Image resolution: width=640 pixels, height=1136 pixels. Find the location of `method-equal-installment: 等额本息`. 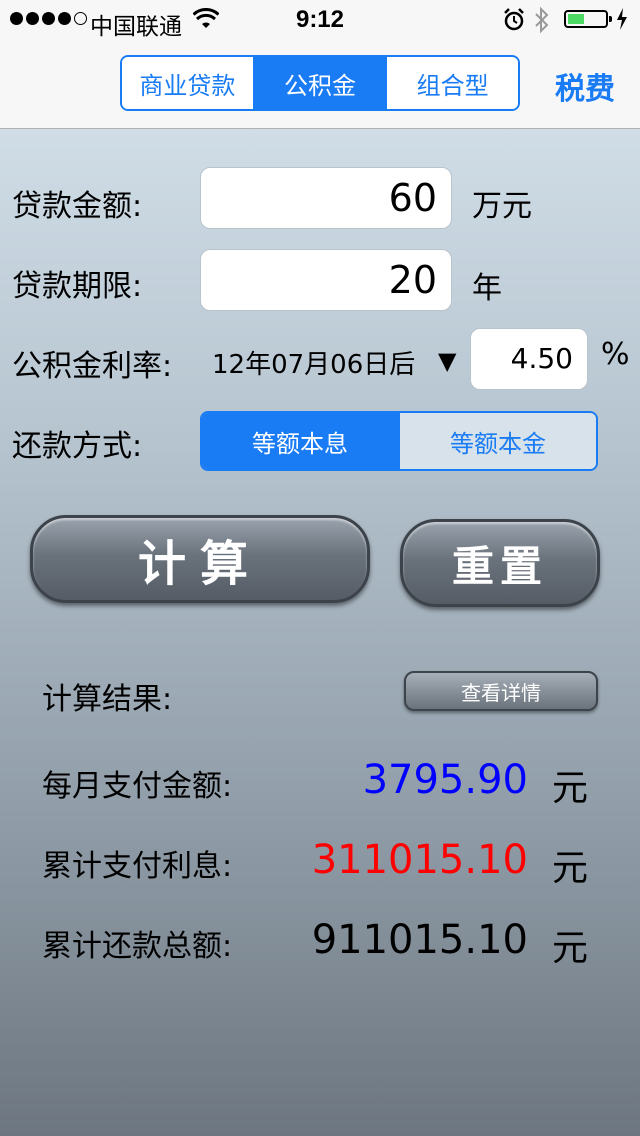

method-equal-installment: 等额本息 is located at coordinates (300, 441).